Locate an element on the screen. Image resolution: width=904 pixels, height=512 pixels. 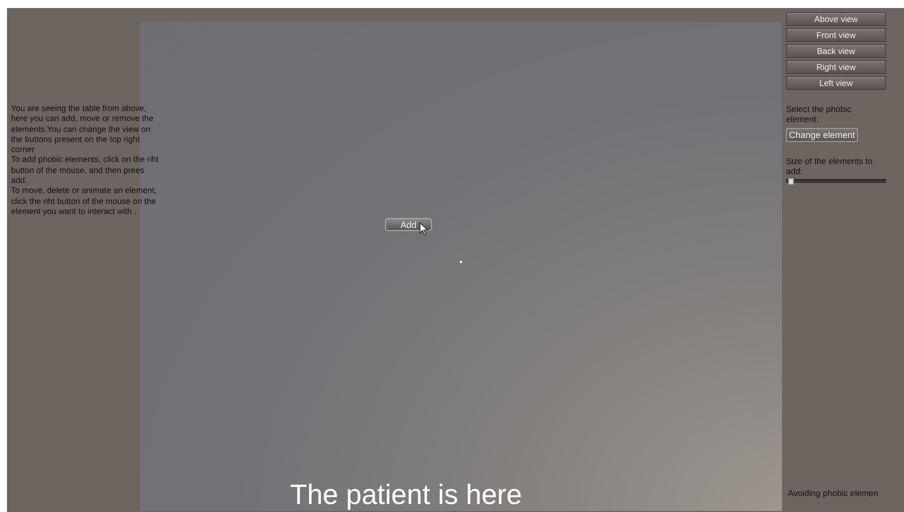
patient-caption: The patient is here is located at coordinates (406, 495).